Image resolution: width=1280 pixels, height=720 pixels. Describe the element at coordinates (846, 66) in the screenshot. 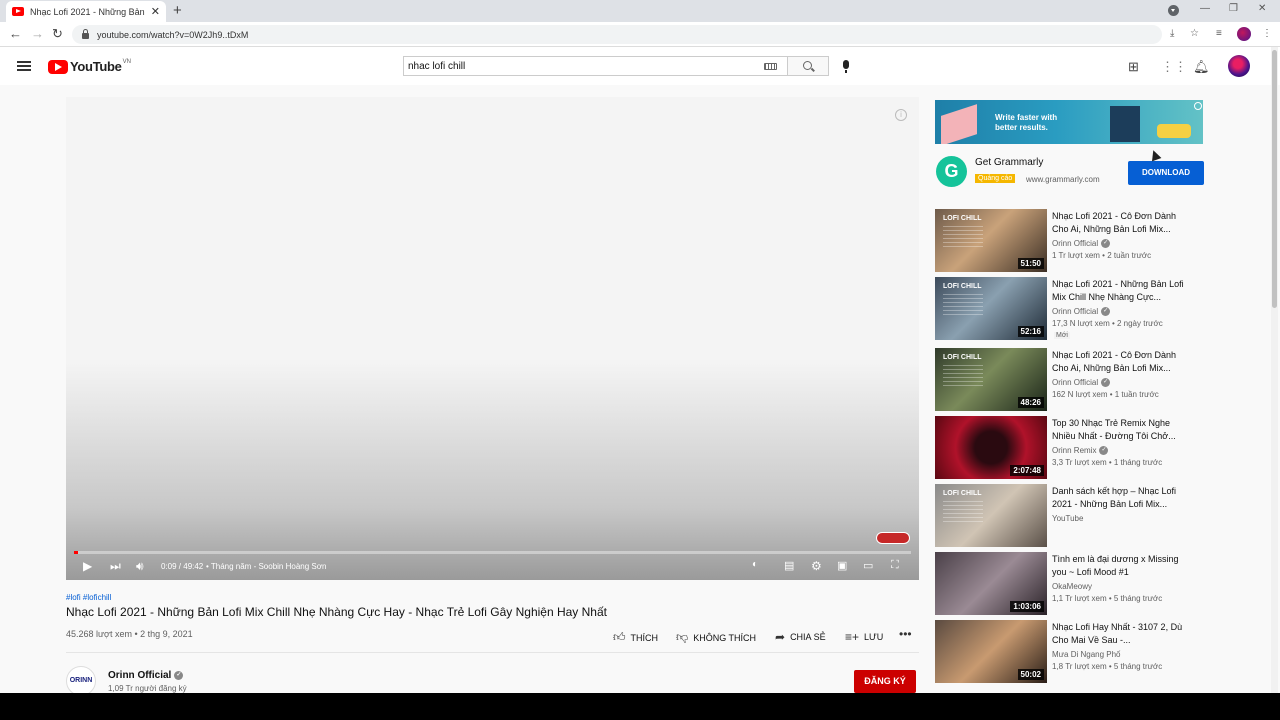

I see `mic-icon` at that location.